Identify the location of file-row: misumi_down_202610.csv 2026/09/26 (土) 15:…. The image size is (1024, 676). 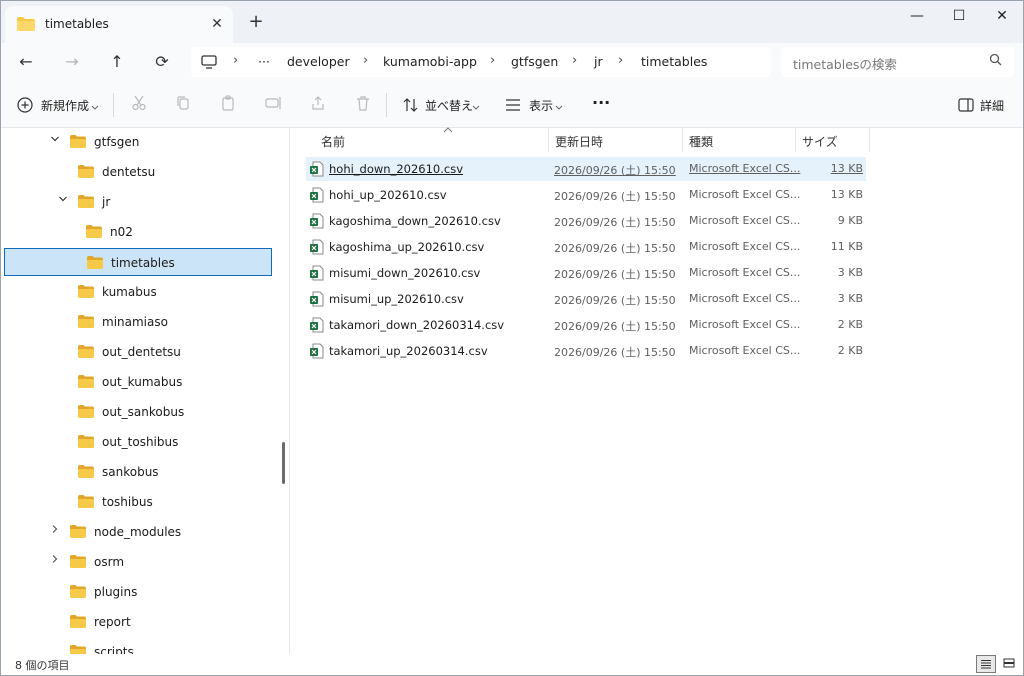
(586, 273).